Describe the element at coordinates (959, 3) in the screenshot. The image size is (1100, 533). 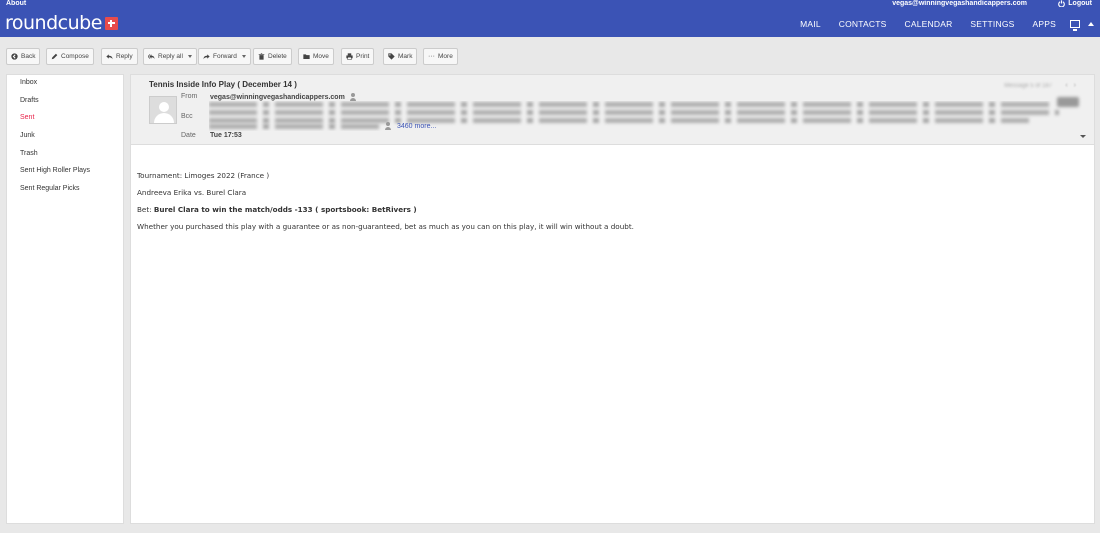
I see `user-email: vegas@winningvegashandicappers.com` at that location.